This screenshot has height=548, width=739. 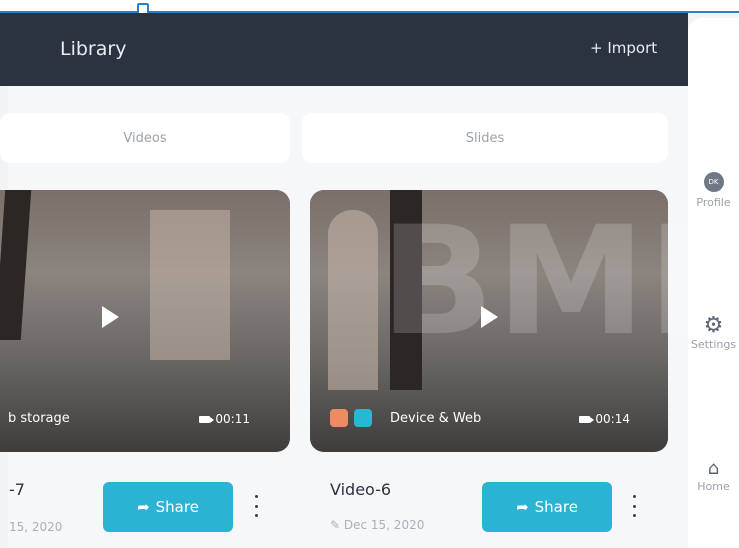 I want to click on home-icon: ⌂, so click(x=713, y=468).